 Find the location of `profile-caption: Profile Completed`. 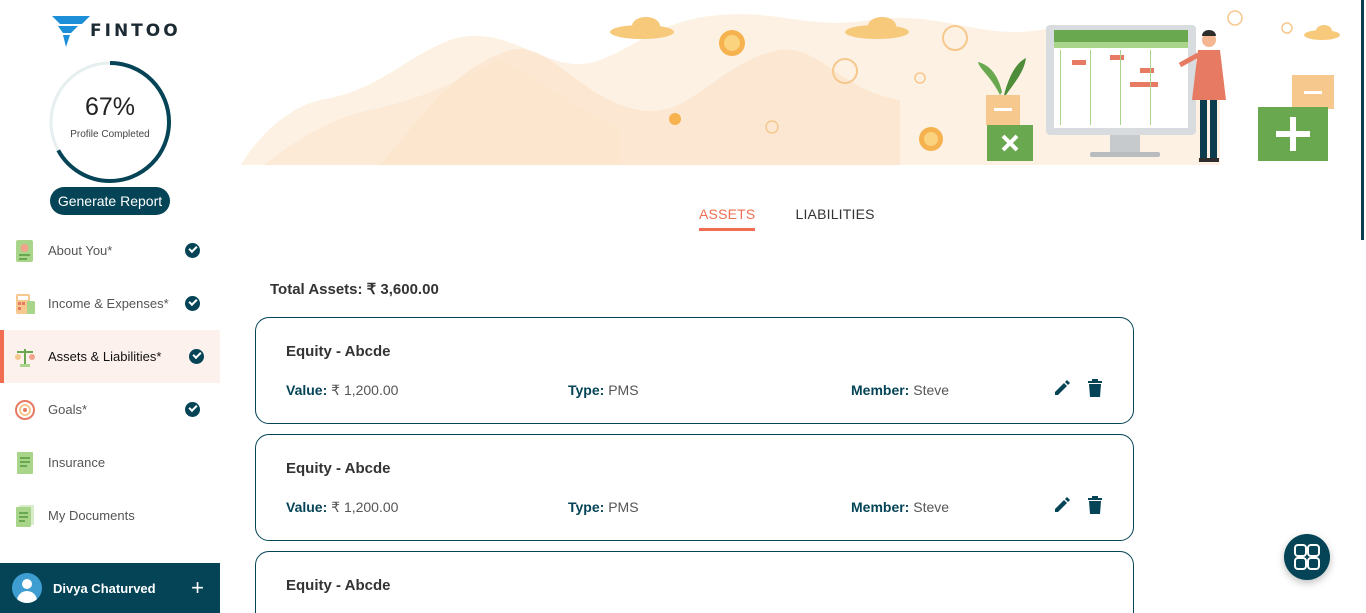

profile-caption: Profile Completed is located at coordinates (110, 134).